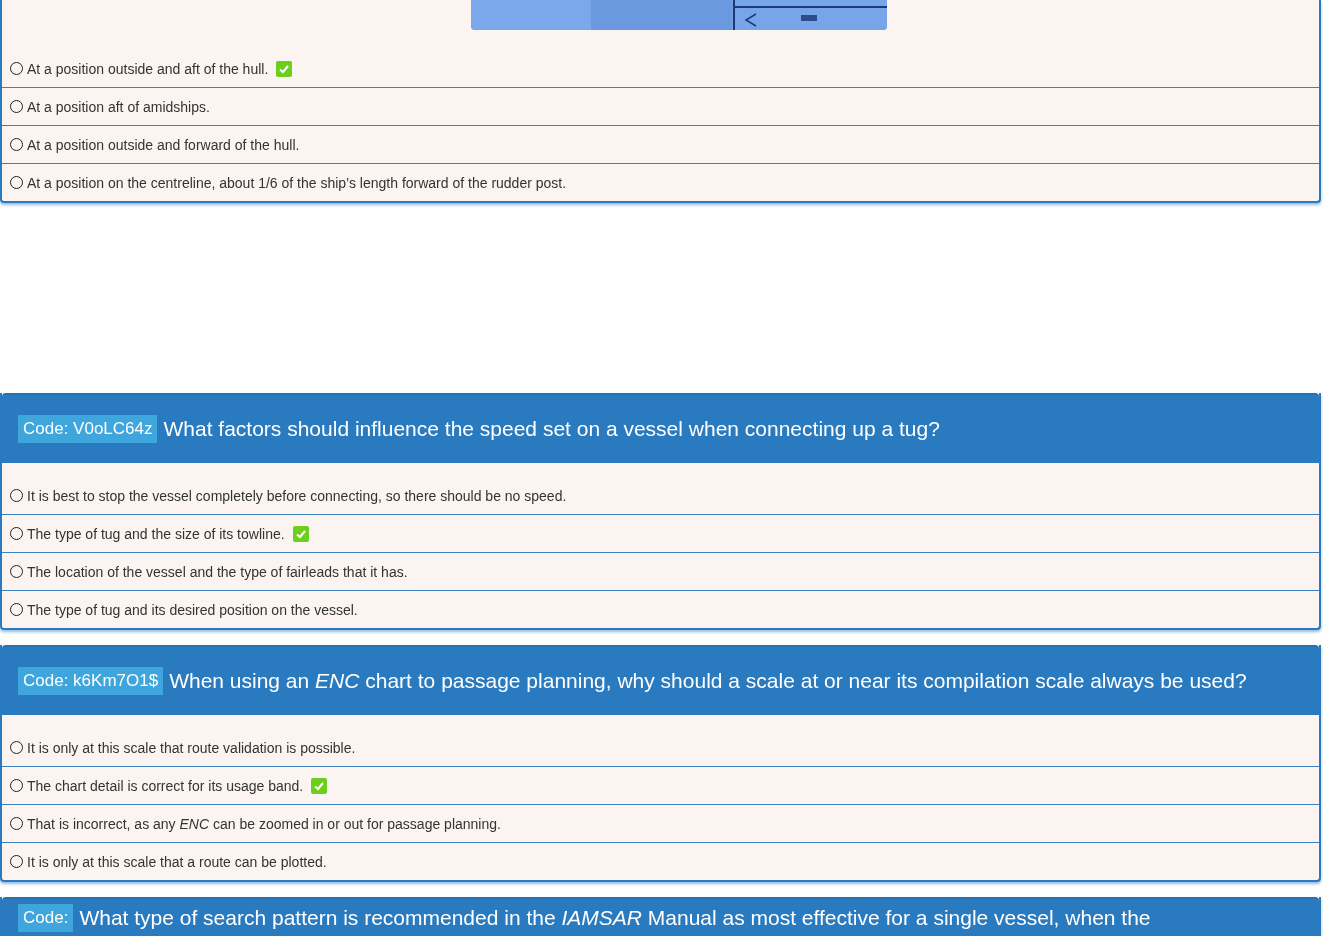 Image resolution: width=1323 pixels, height=936 pixels. Describe the element at coordinates (46, 918) in the screenshot. I see `question-code: Code:` at that location.